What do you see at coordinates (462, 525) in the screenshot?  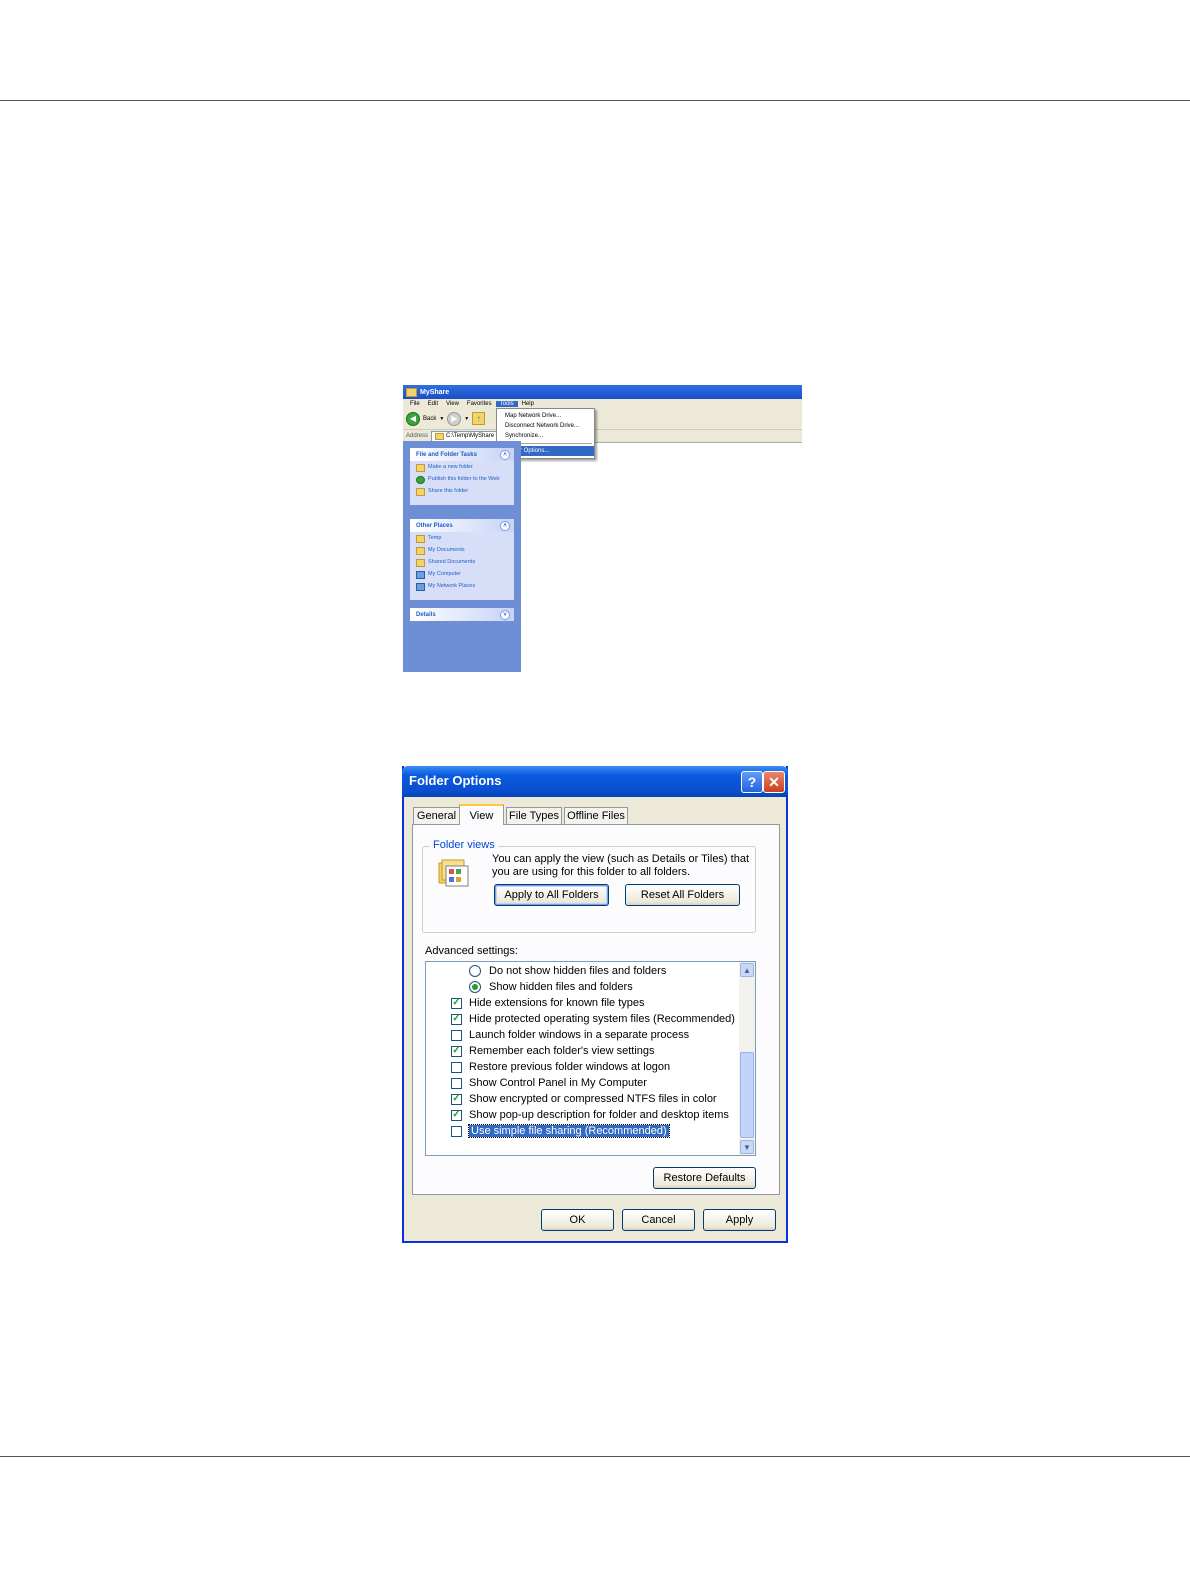 I see `other-places-header: Other Places ˄` at bounding box center [462, 525].